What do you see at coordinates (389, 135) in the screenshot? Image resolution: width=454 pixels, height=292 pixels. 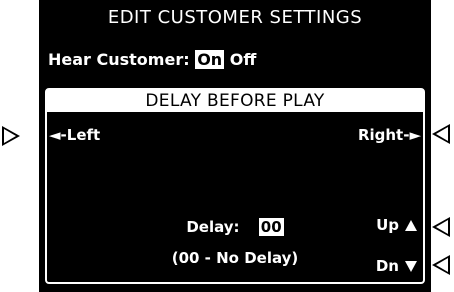 I see `right-option: Right-►` at bounding box center [389, 135].